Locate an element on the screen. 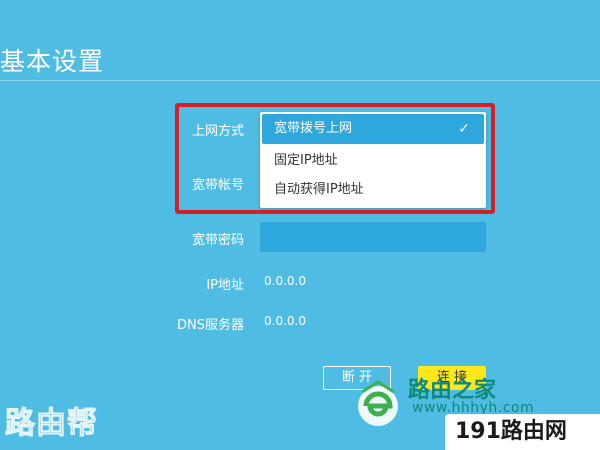  check-icon: ✓ is located at coordinates (464, 129).